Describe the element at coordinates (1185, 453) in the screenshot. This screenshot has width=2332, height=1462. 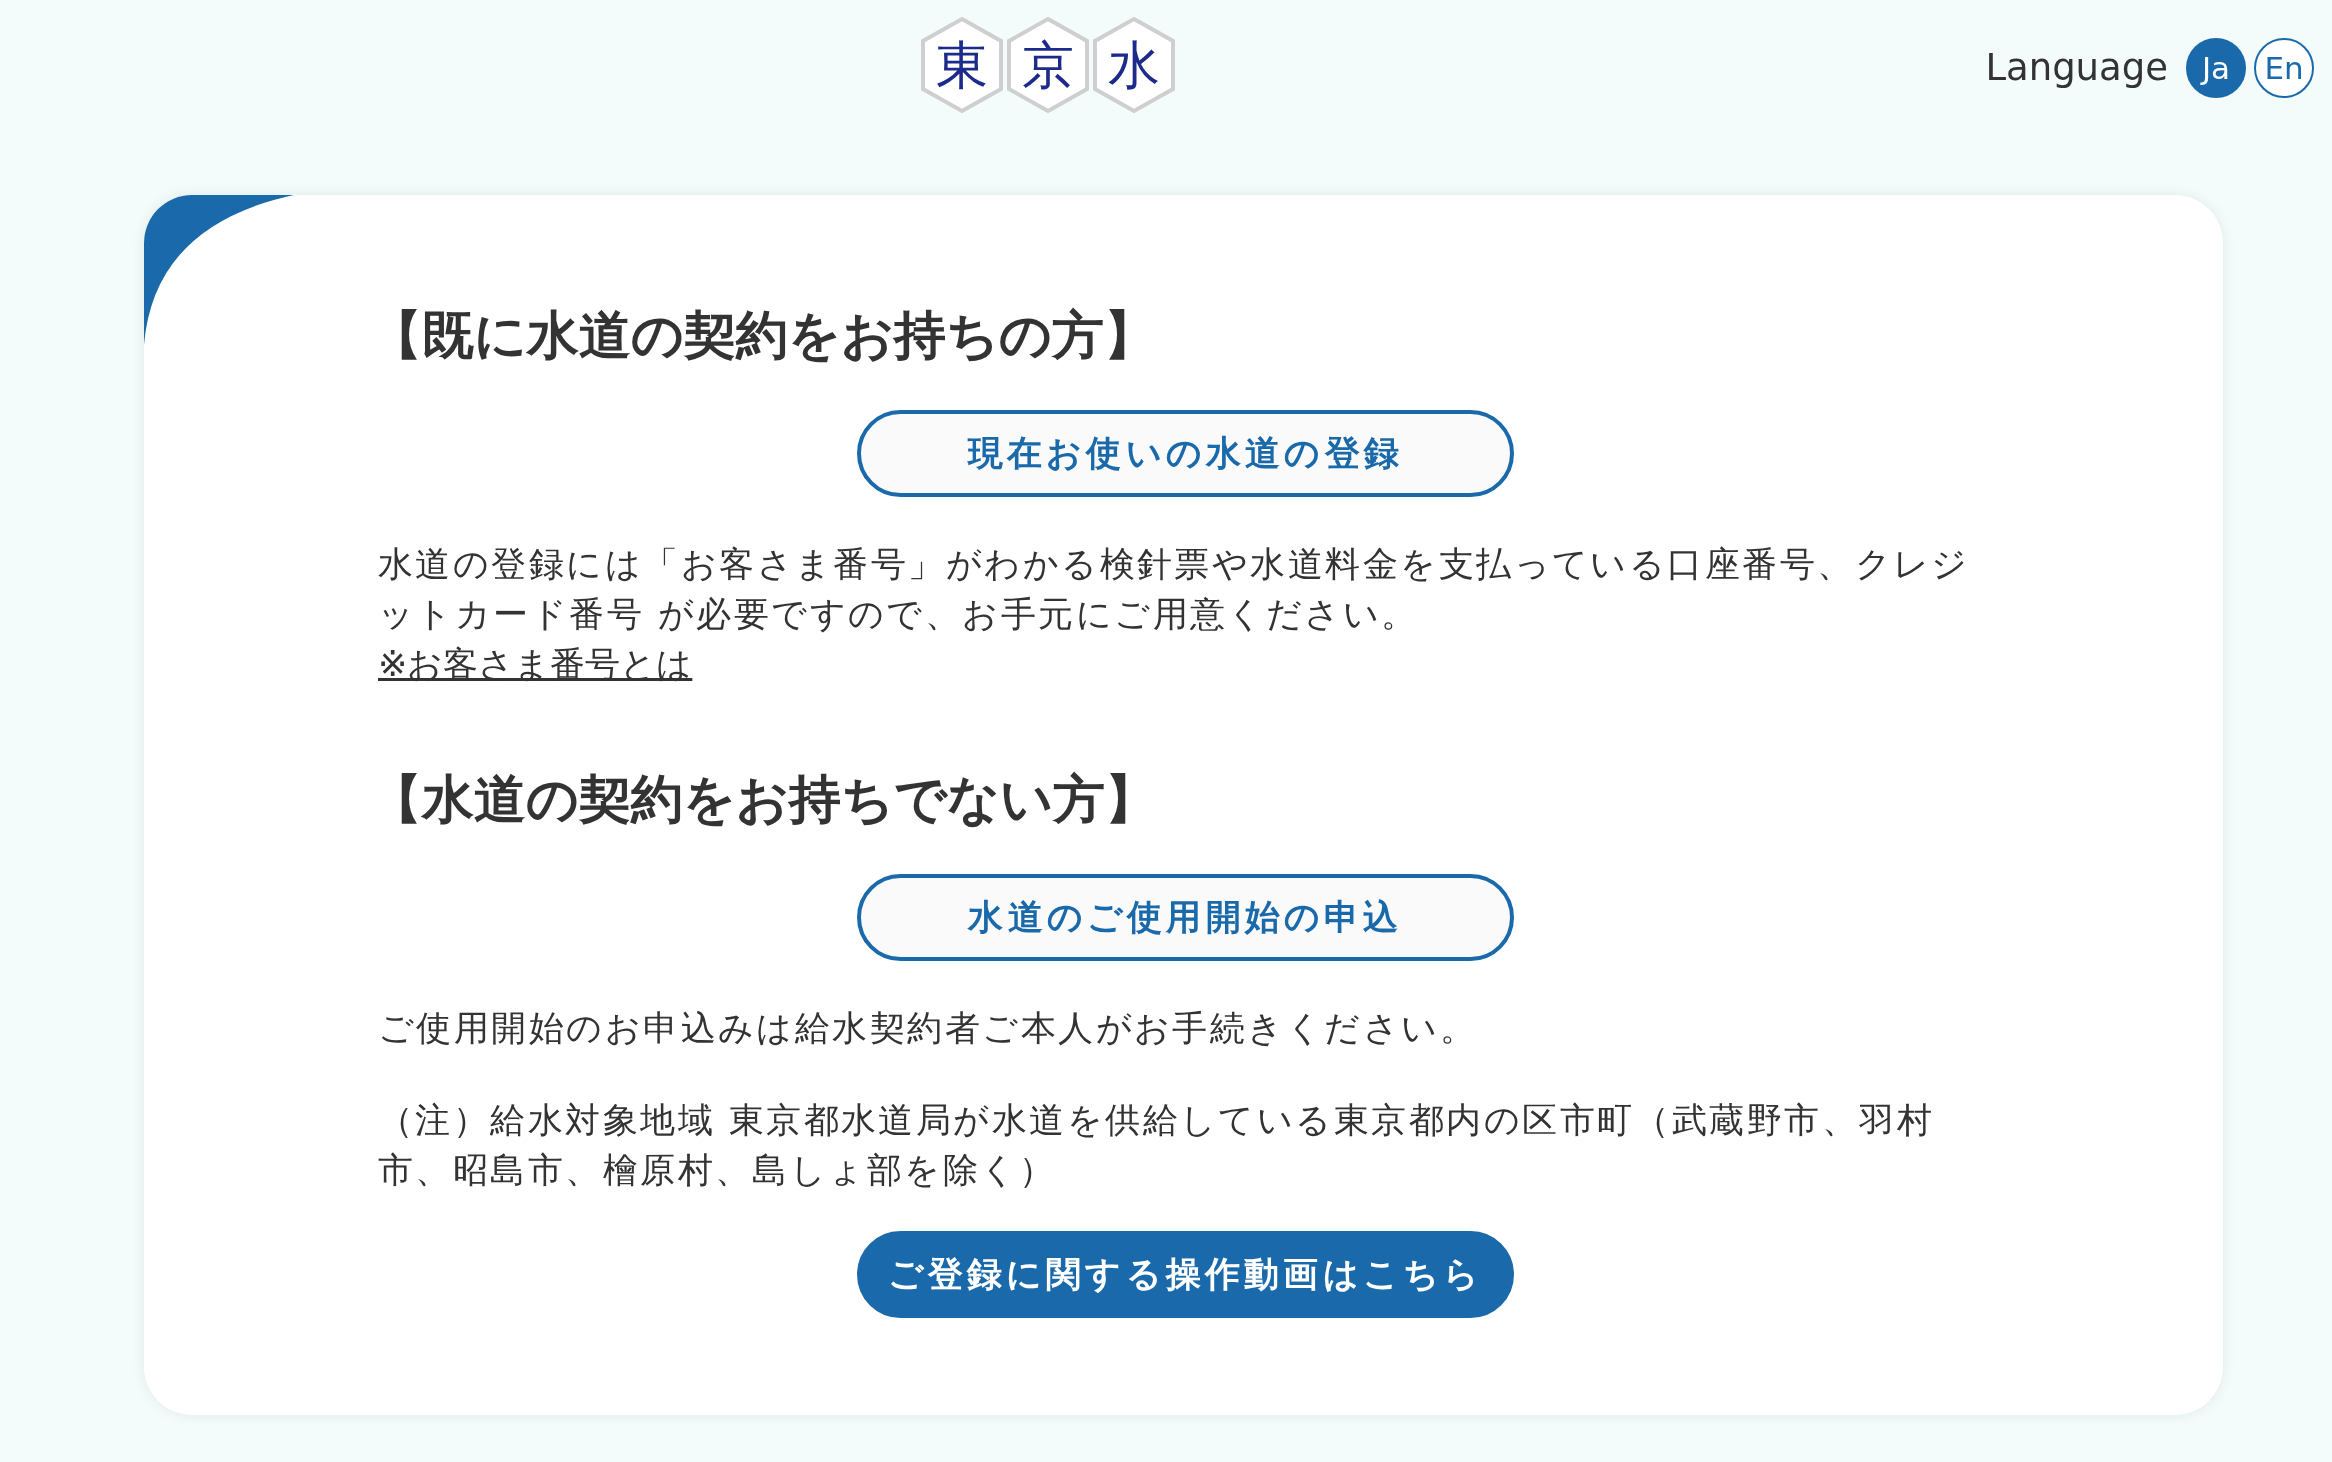
I see `action-button: 現在お使いの水道の登録` at that location.